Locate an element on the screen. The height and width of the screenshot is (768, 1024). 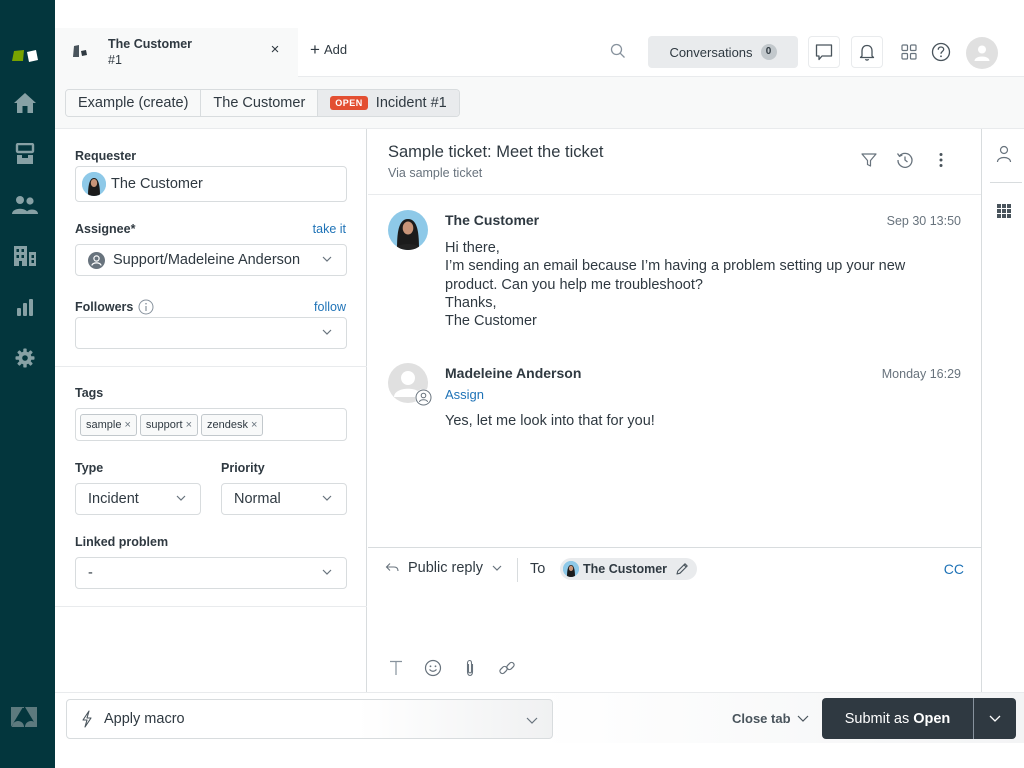
customer-avatar is located at coordinates (408, 230).